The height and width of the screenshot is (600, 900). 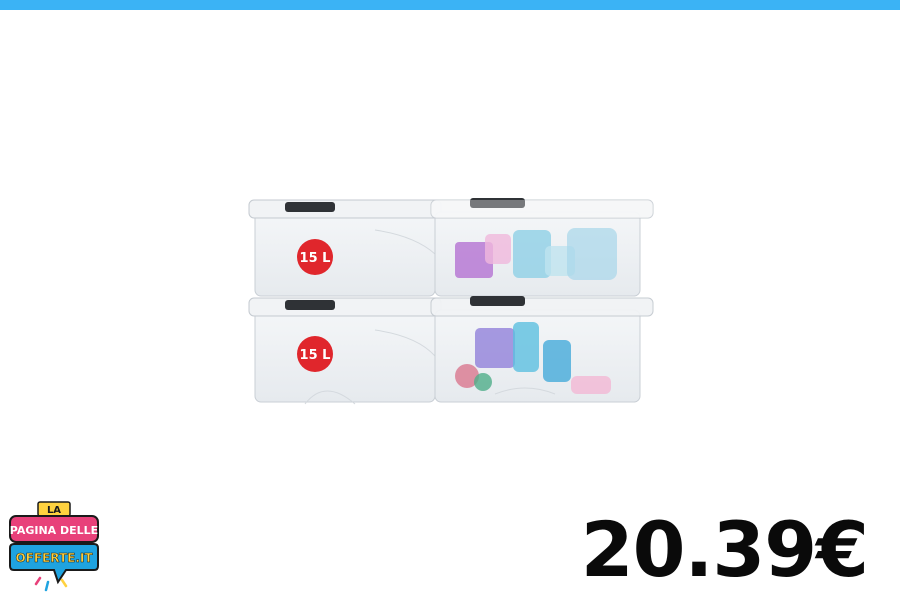 I want to click on site-logo: LA PAGINA DELLE OFFERTE.IT, so click(x=54, y=546).